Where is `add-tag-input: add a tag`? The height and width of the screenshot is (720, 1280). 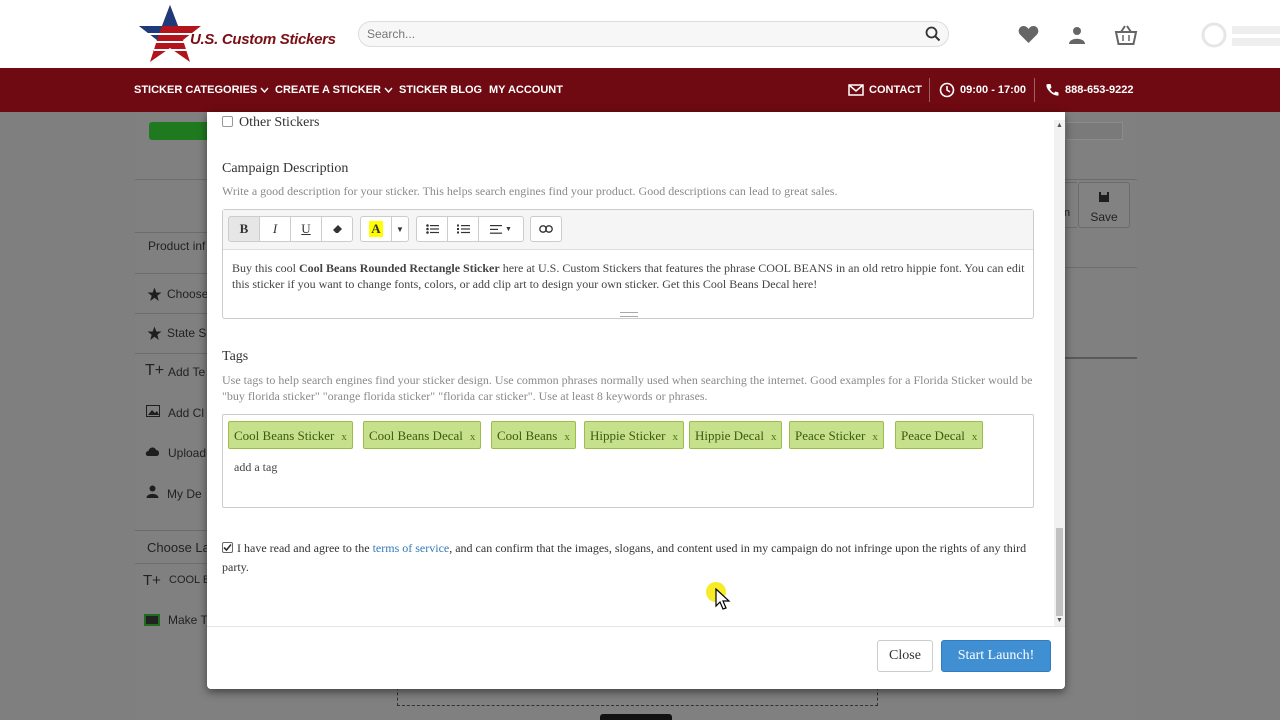
add-tag-input: add a tag is located at coordinates (255, 467).